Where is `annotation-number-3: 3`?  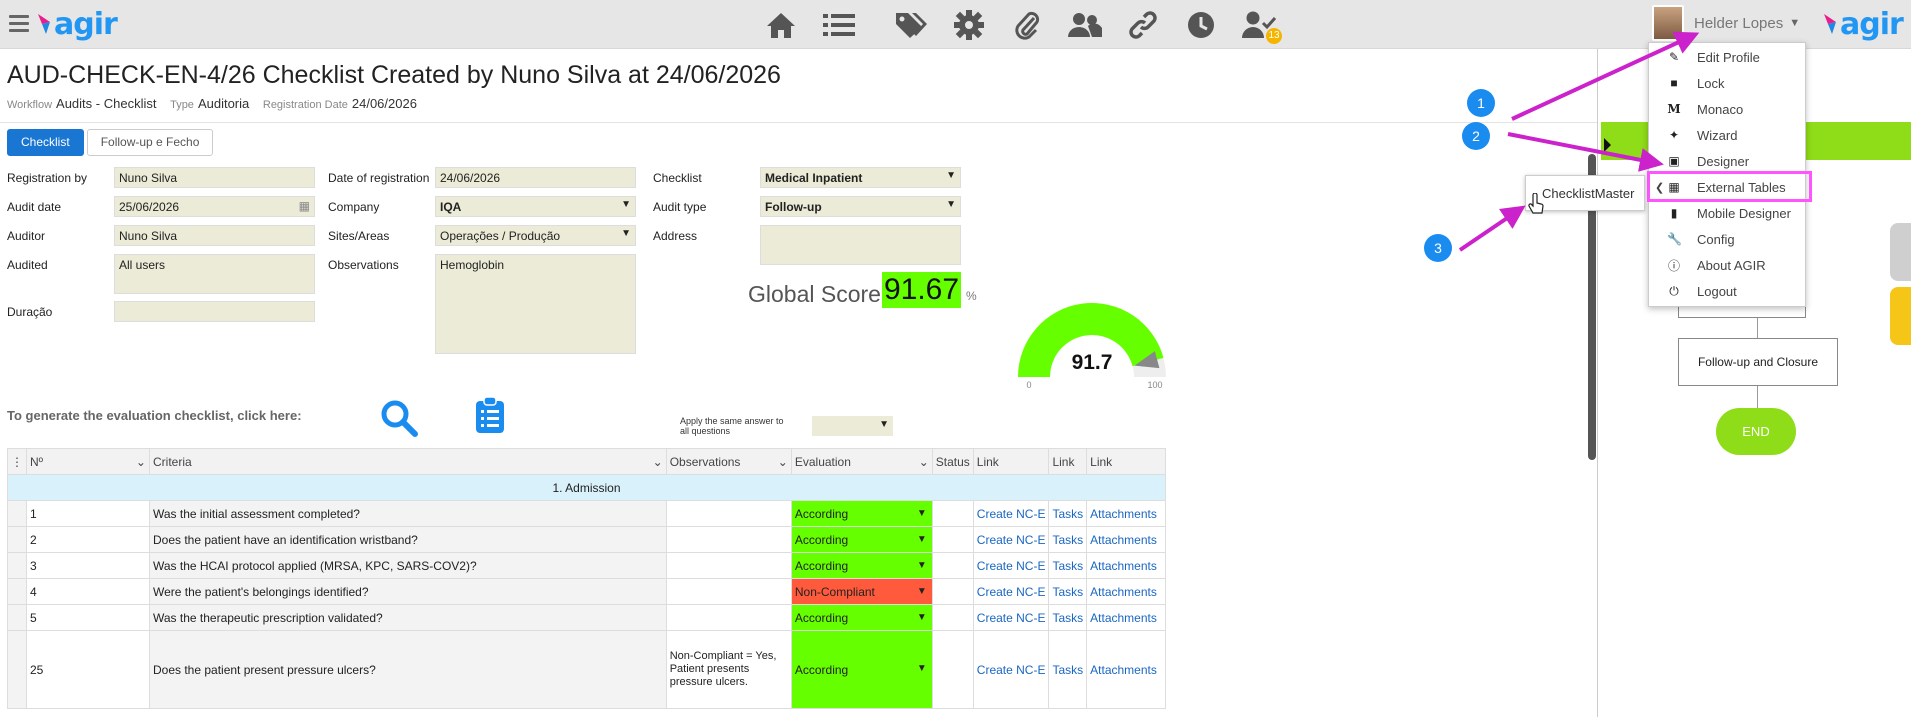 annotation-number-3: 3 is located at coordinates (1438, 248).